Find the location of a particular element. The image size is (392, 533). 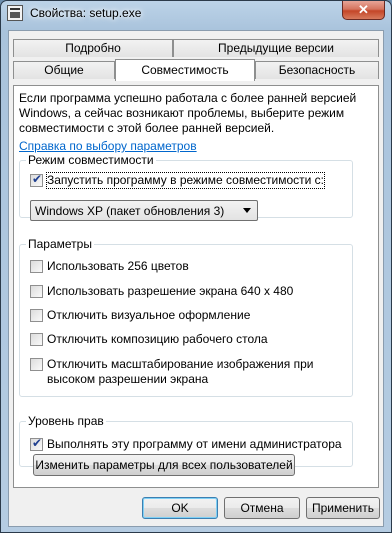

tab-compatibility: Совместимость is located at coordinates (185, 70).